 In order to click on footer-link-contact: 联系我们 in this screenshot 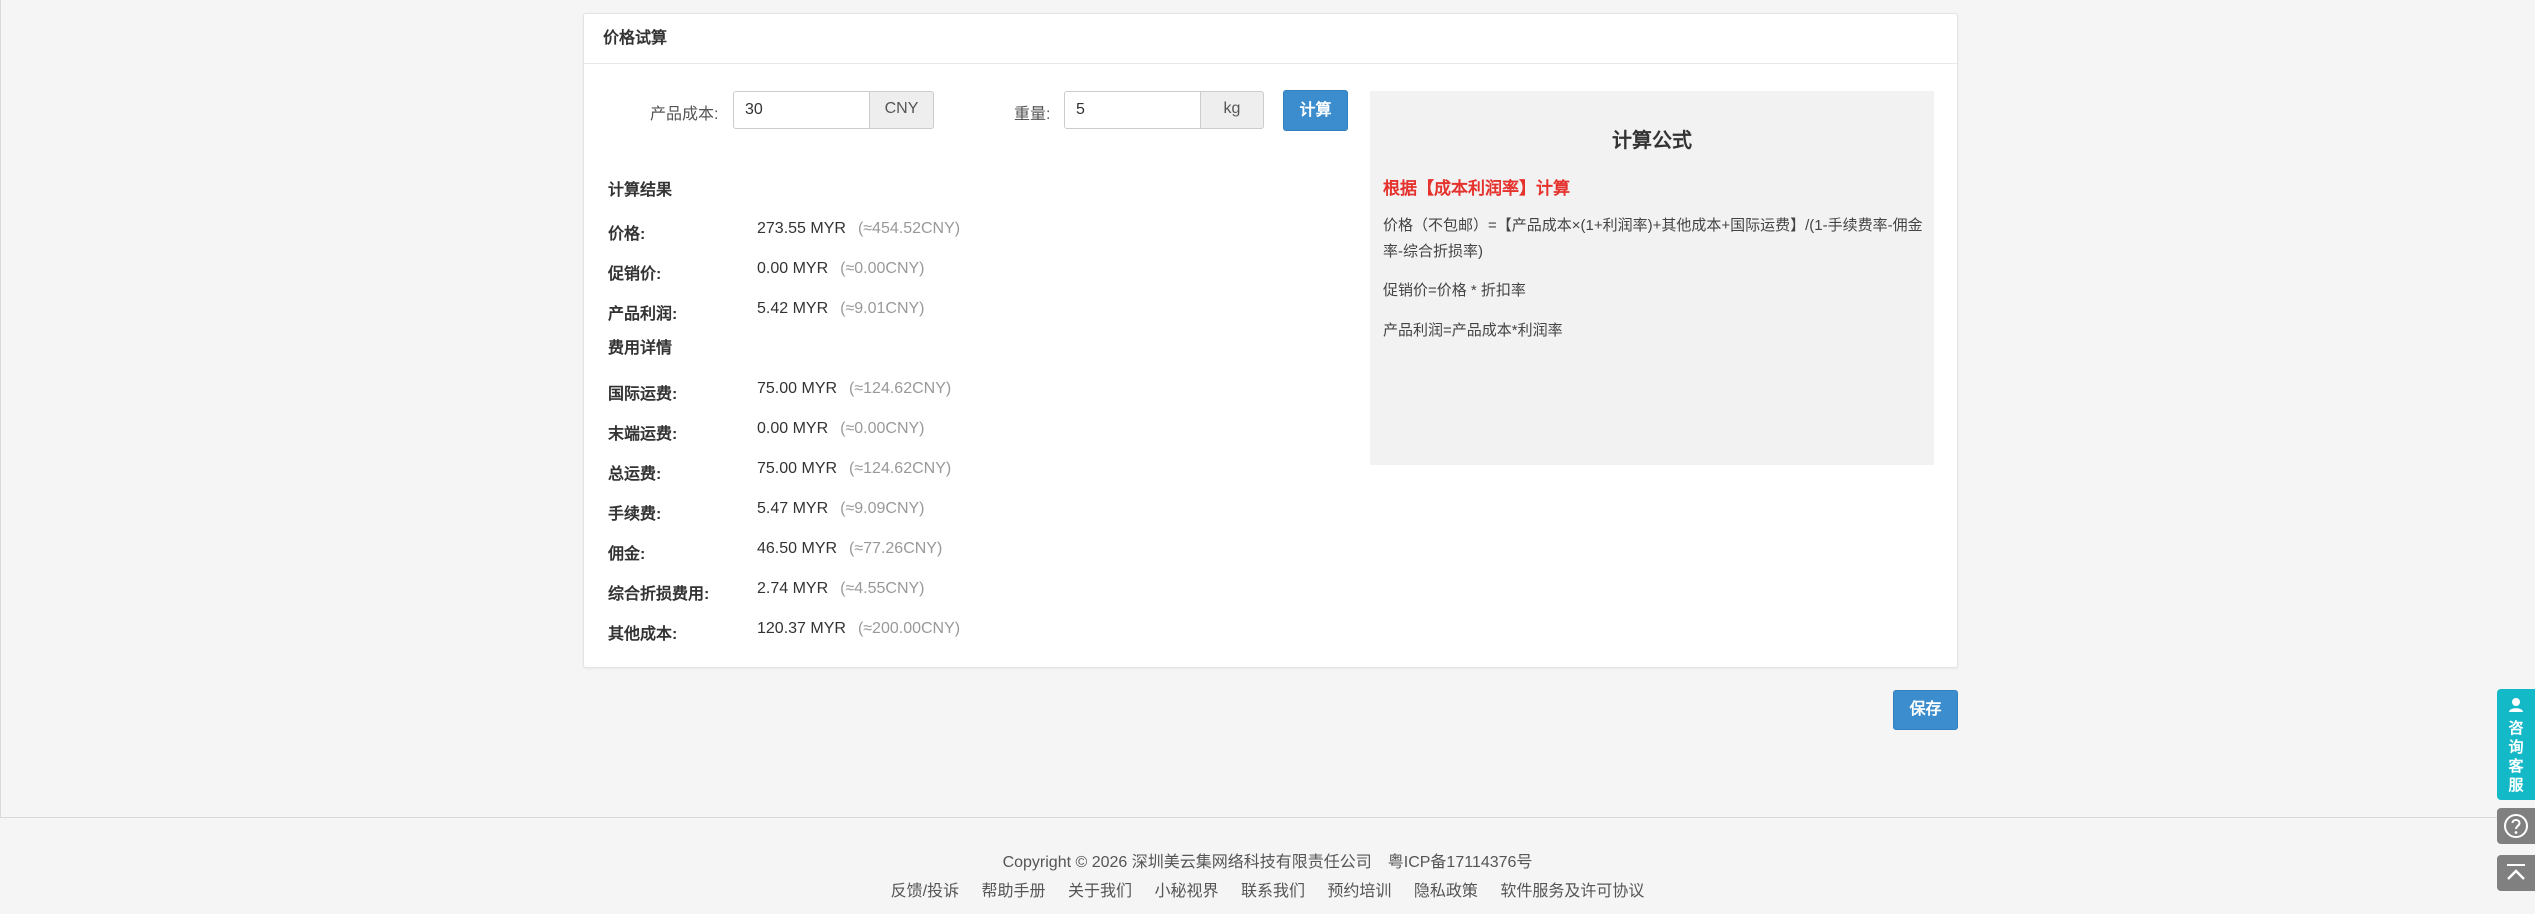, I will do `click(1273, 891)`.